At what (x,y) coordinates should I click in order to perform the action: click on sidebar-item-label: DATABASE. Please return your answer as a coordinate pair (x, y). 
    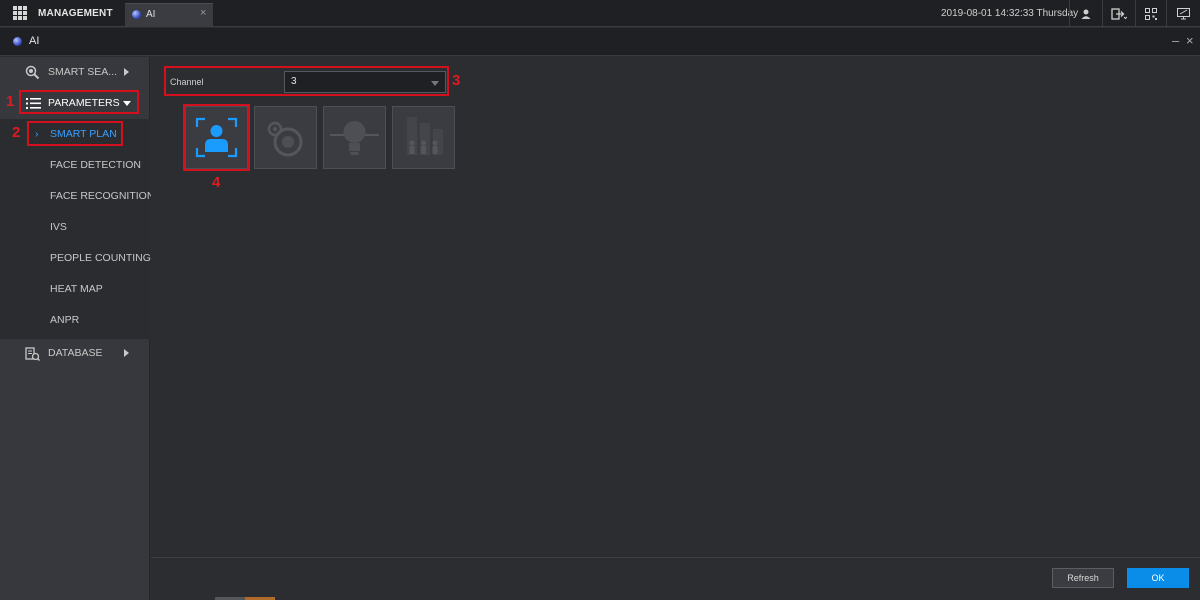
    Looking at the image, I should click on (75, 353).